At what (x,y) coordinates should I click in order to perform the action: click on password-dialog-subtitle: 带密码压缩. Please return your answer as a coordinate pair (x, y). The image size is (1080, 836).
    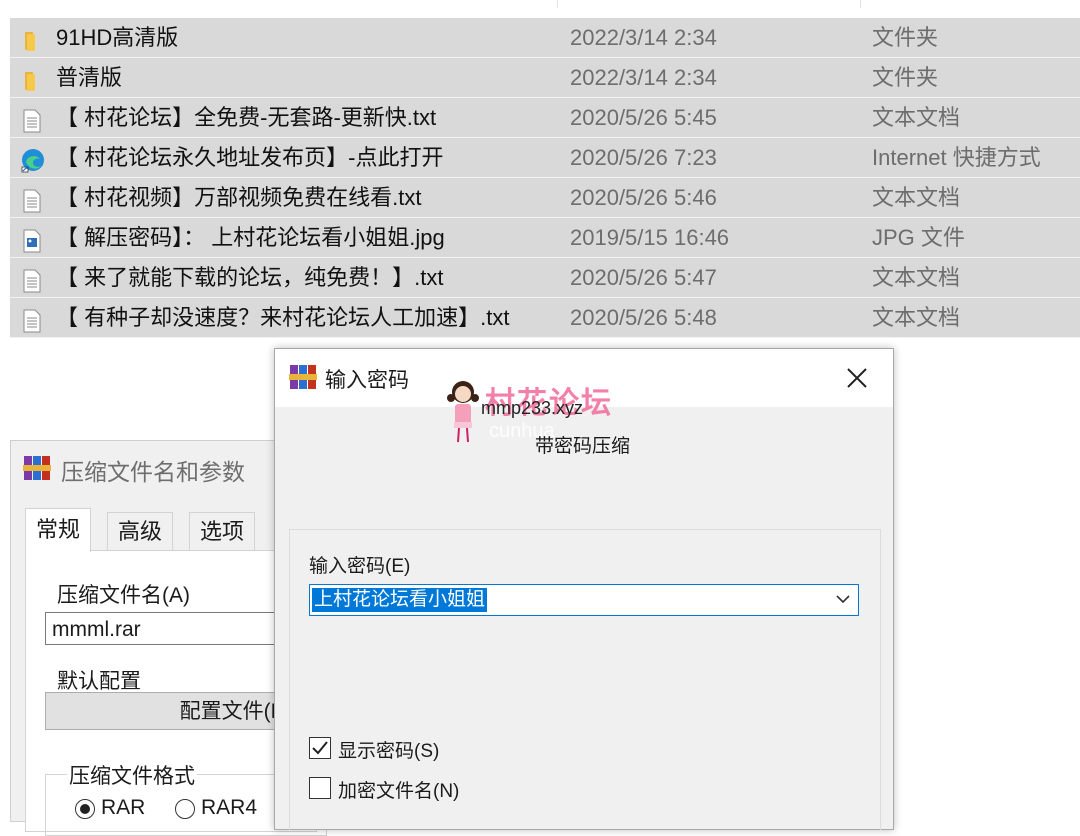
    Looking at the image, I should click on (583, 446).